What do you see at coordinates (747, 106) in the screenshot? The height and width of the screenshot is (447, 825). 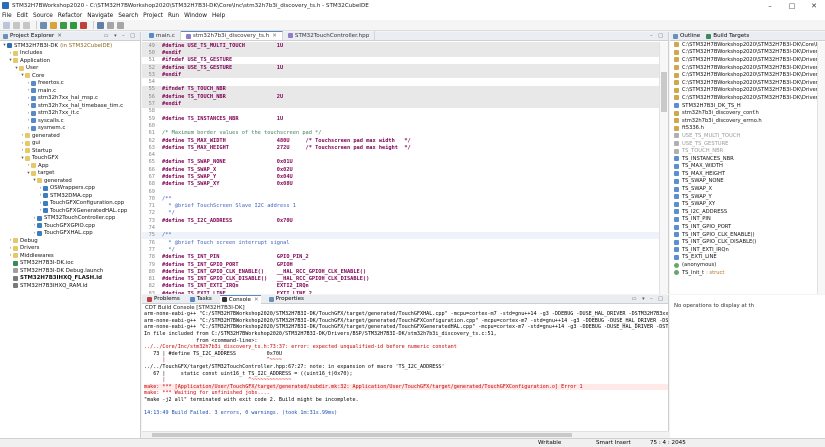 I see `outline-item: STM32H7B3I_DK_TS_H` at bounding box center [747, 106].